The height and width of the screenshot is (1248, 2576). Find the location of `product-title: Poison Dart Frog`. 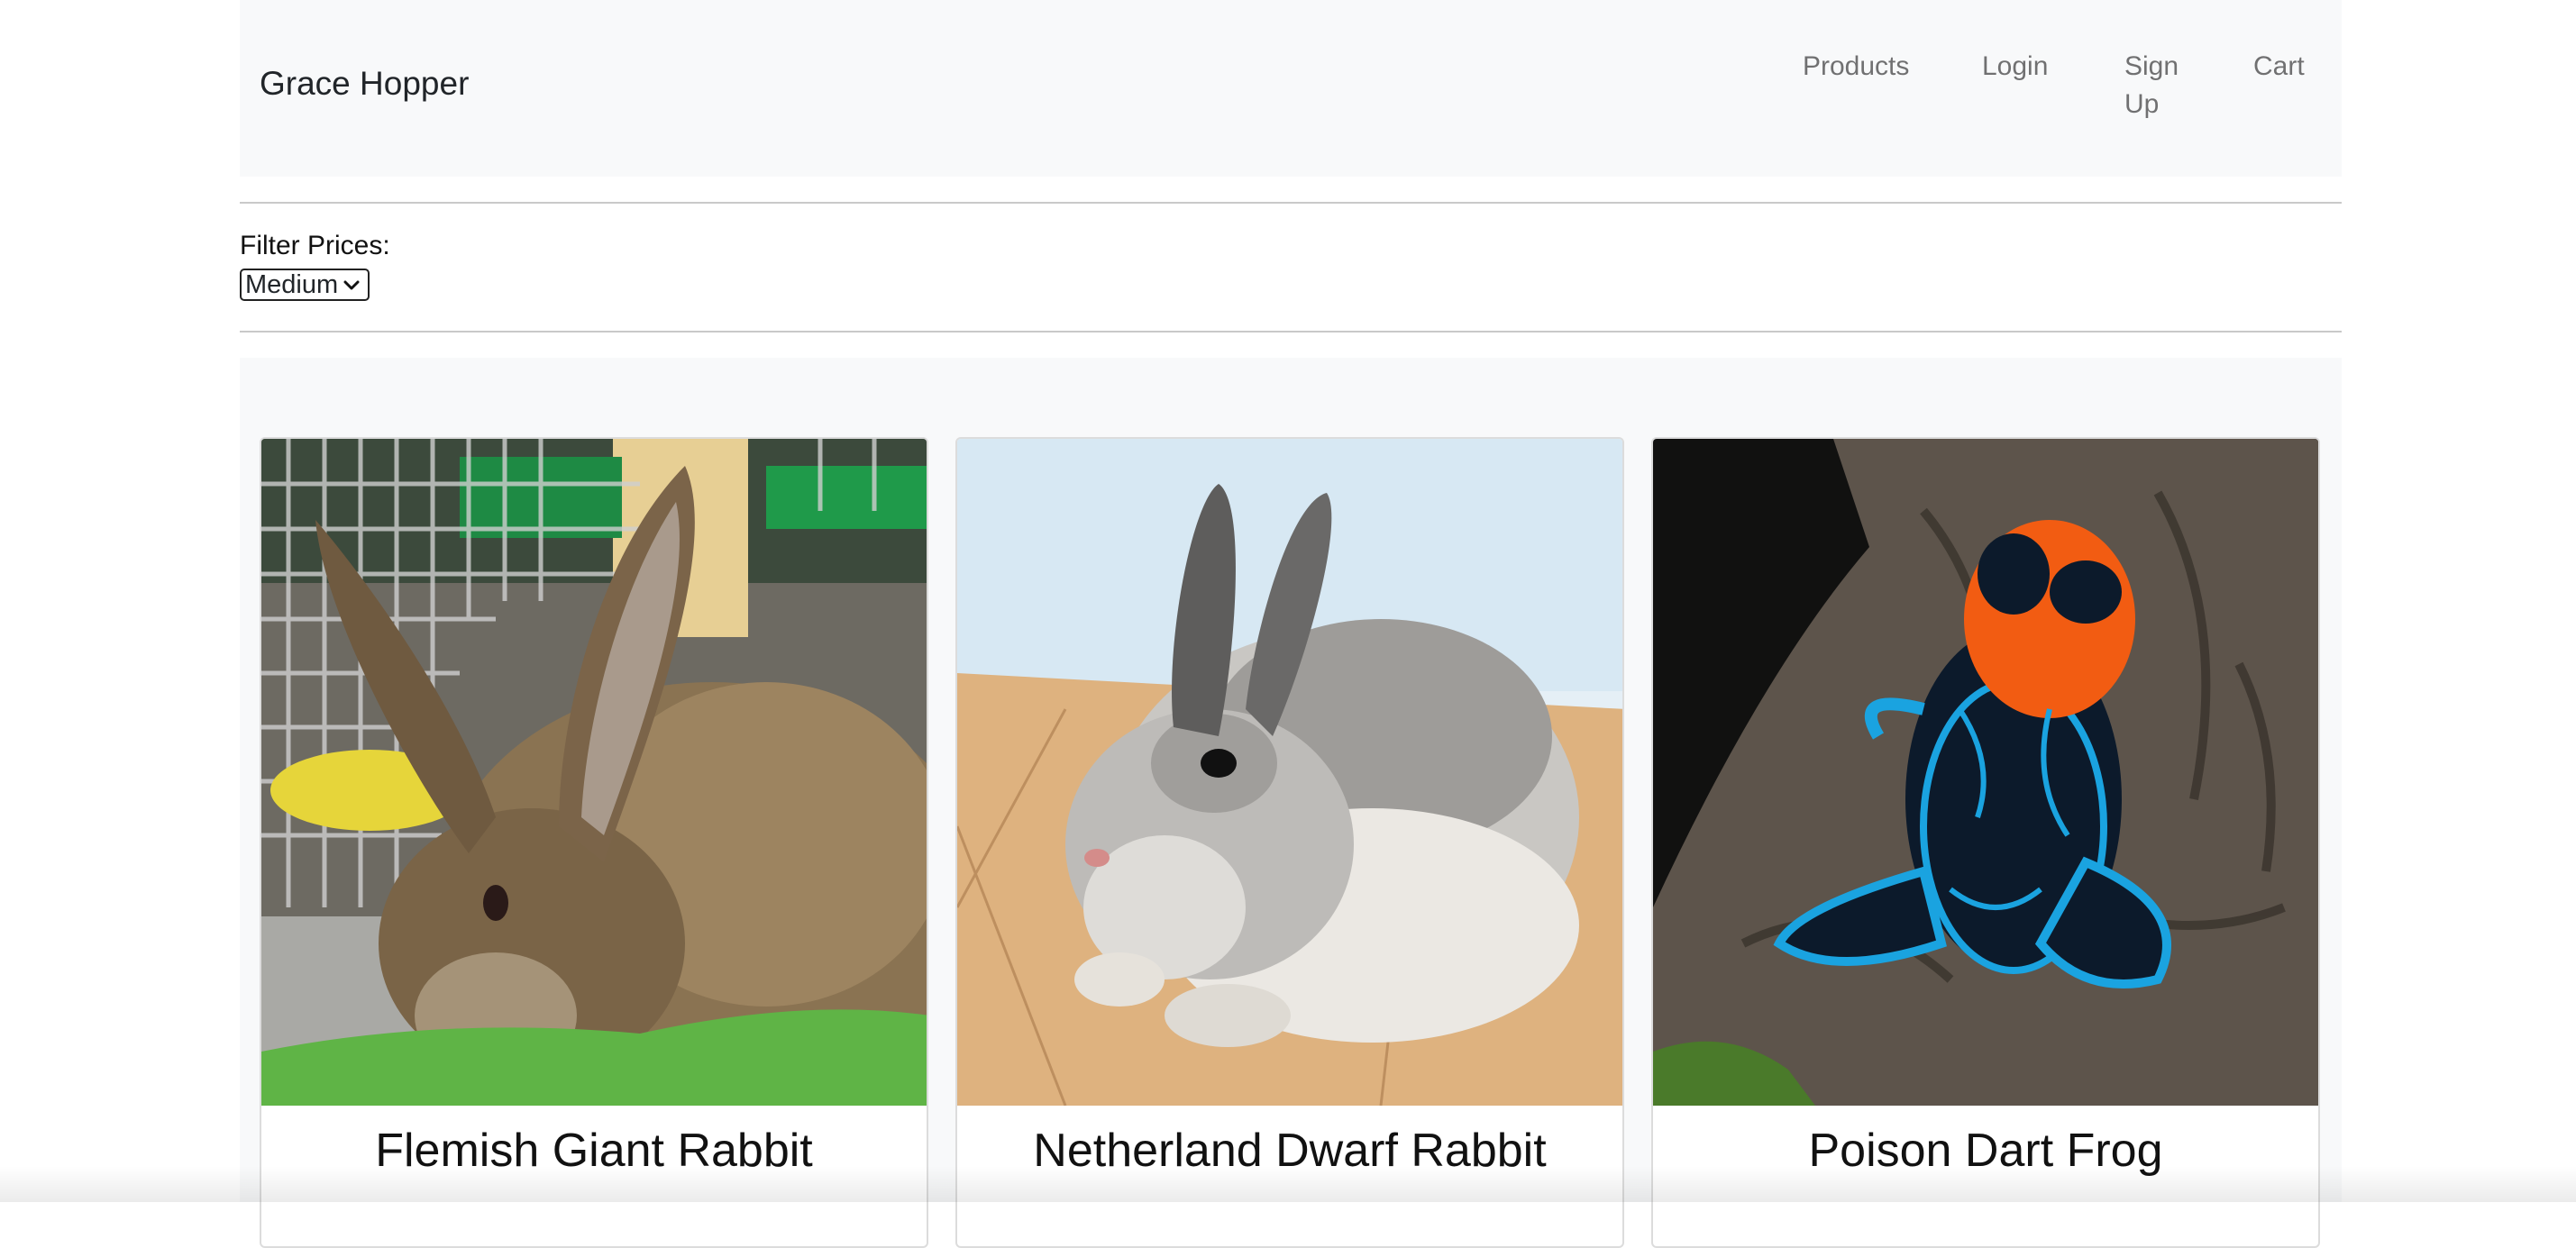

product-title: Poison Dart Frog is located at coordinates (1985, 1151).